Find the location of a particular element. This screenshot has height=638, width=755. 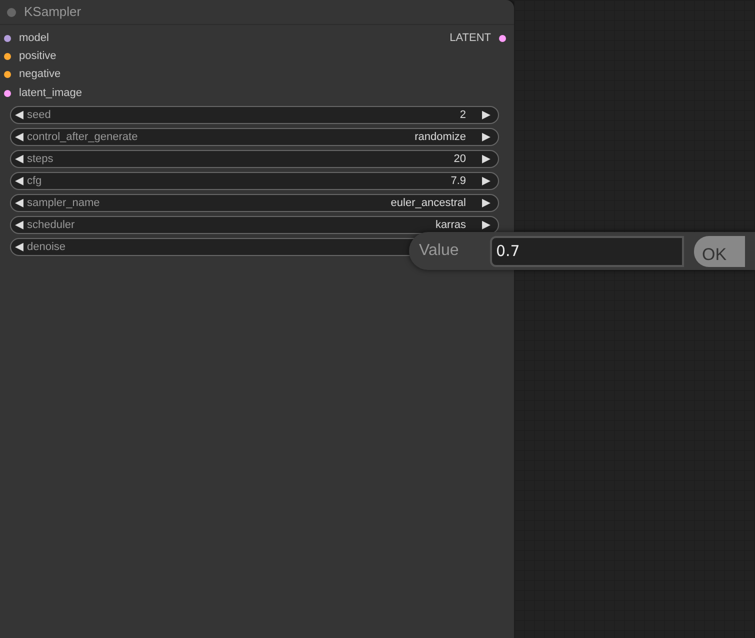

widget-label: steps is located at coordinates (40, 159).